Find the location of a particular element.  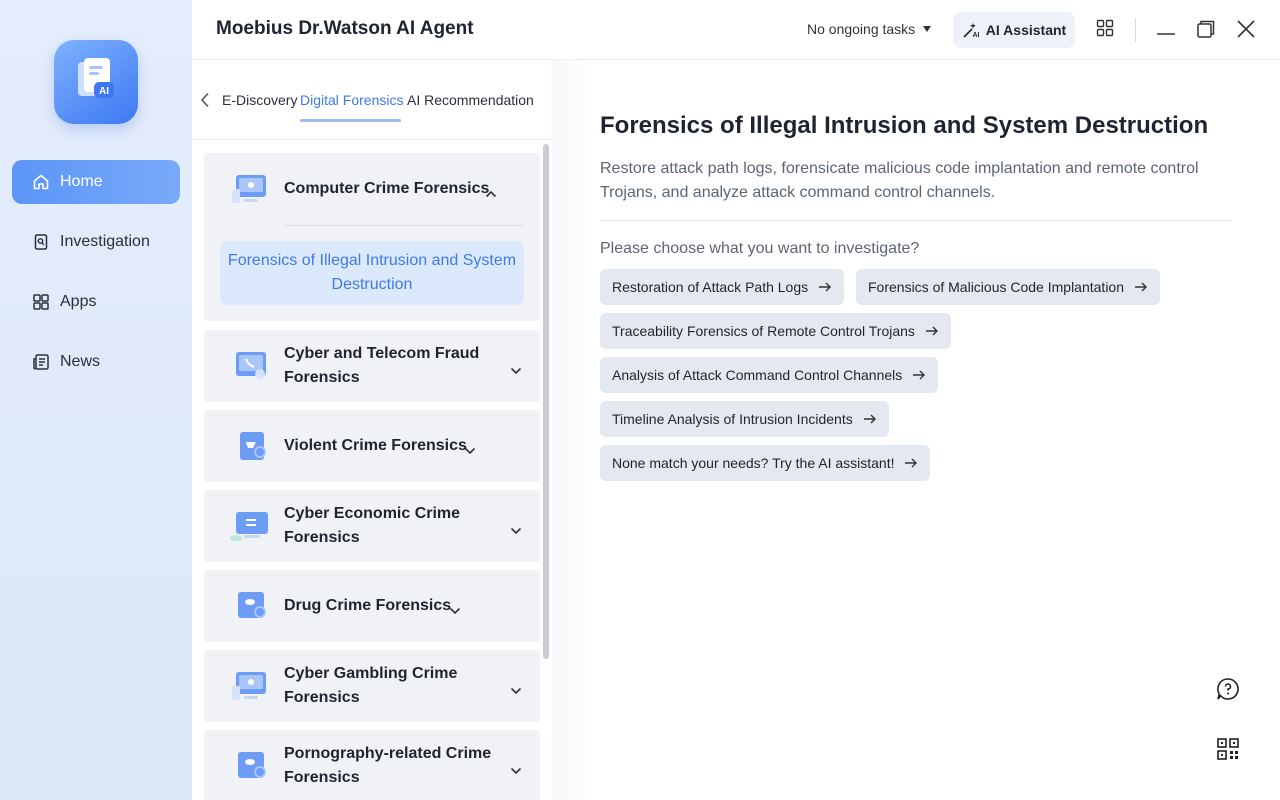

active-tab-indicator is located at coordinates (350, 120).